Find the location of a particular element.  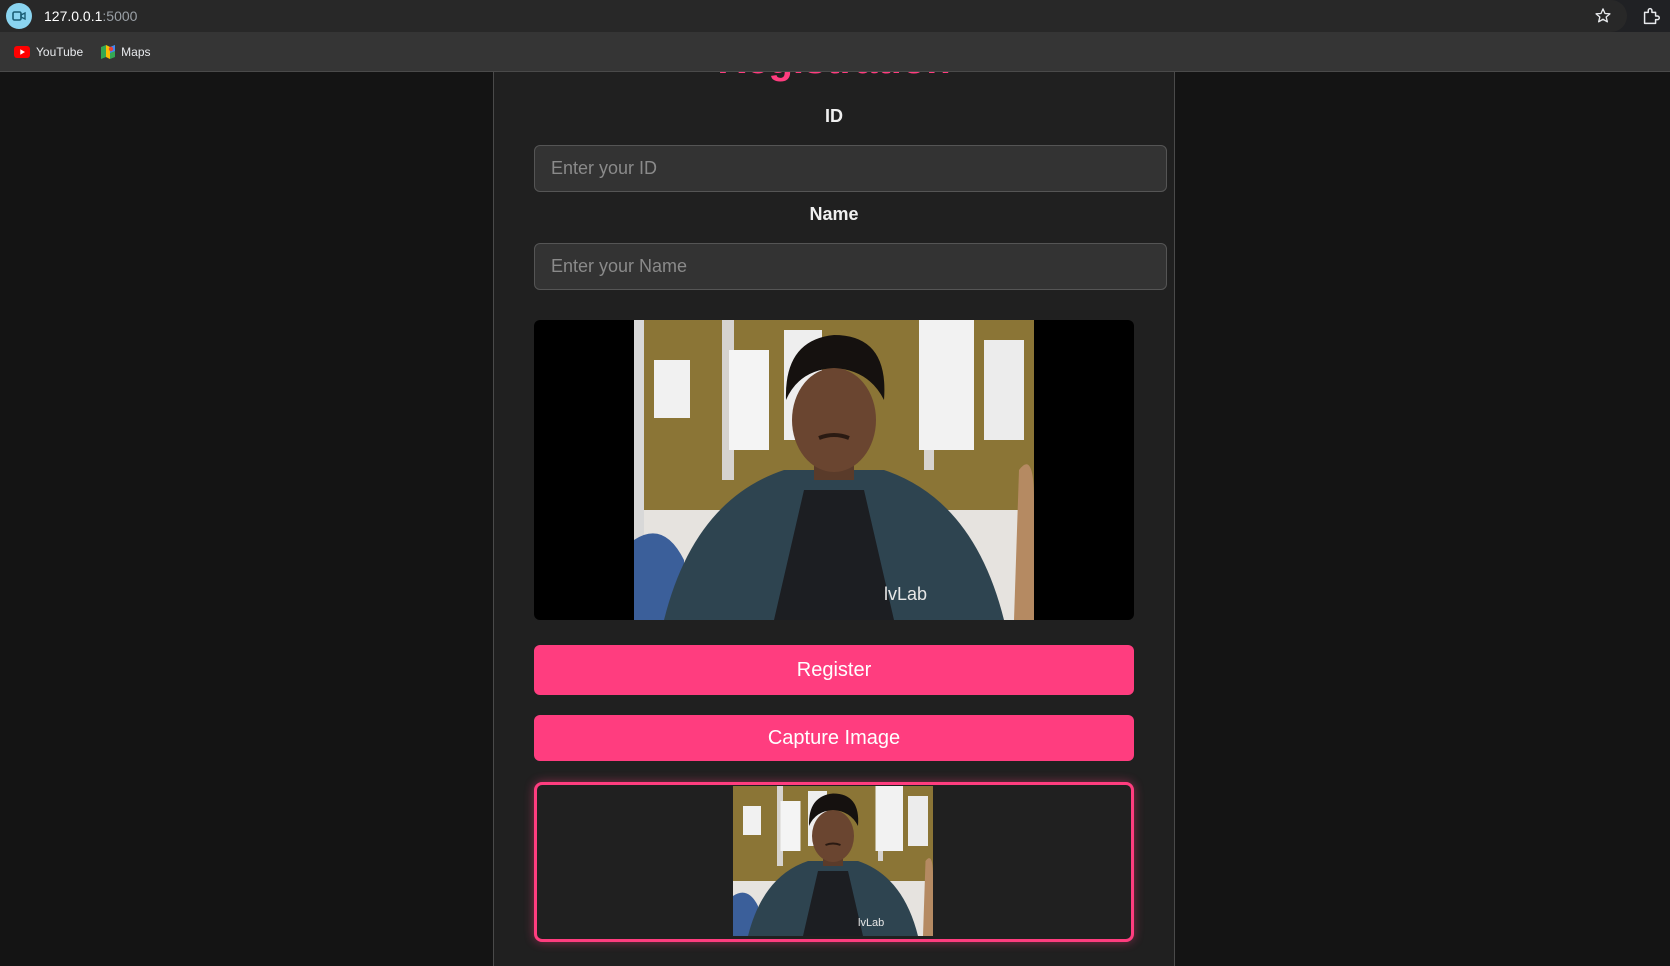

browser-toolbar: 127.0.0.1:5000 is located at coordinates (835, 16).